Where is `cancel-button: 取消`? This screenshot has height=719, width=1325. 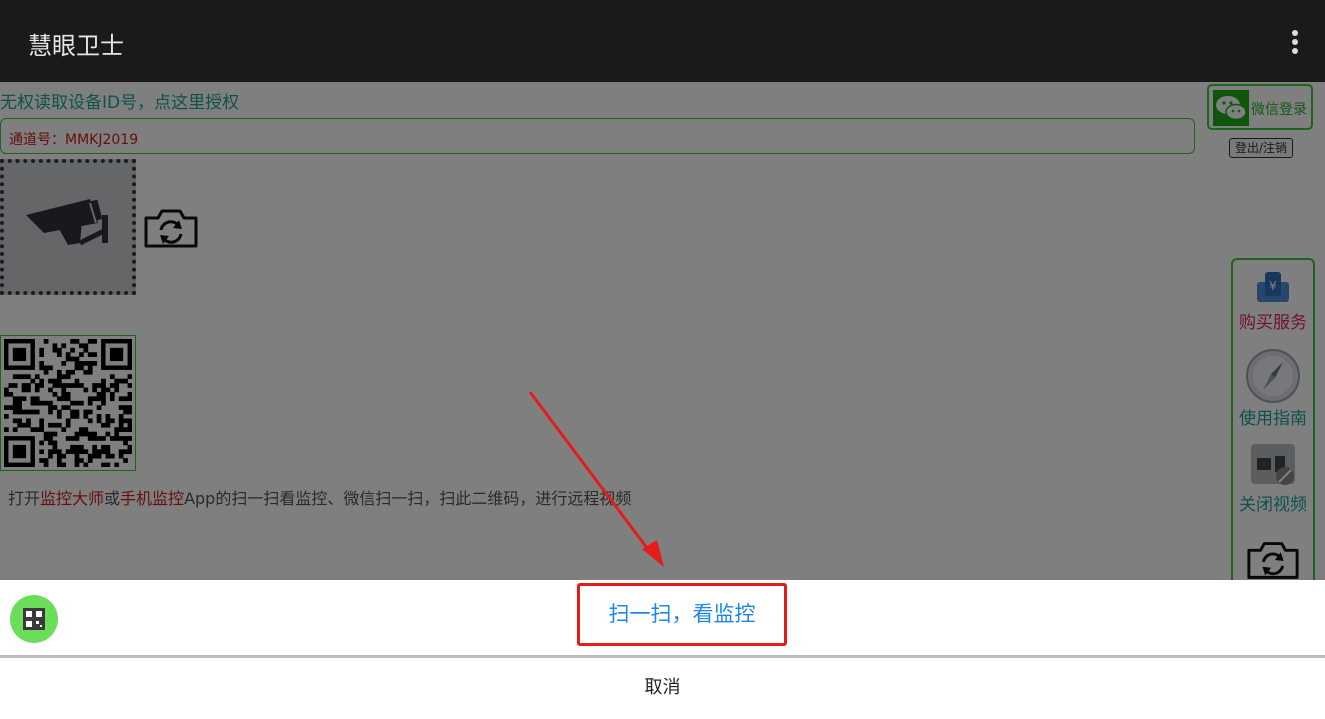
cancel-button: 取消 is located at coordinates (662, 688).